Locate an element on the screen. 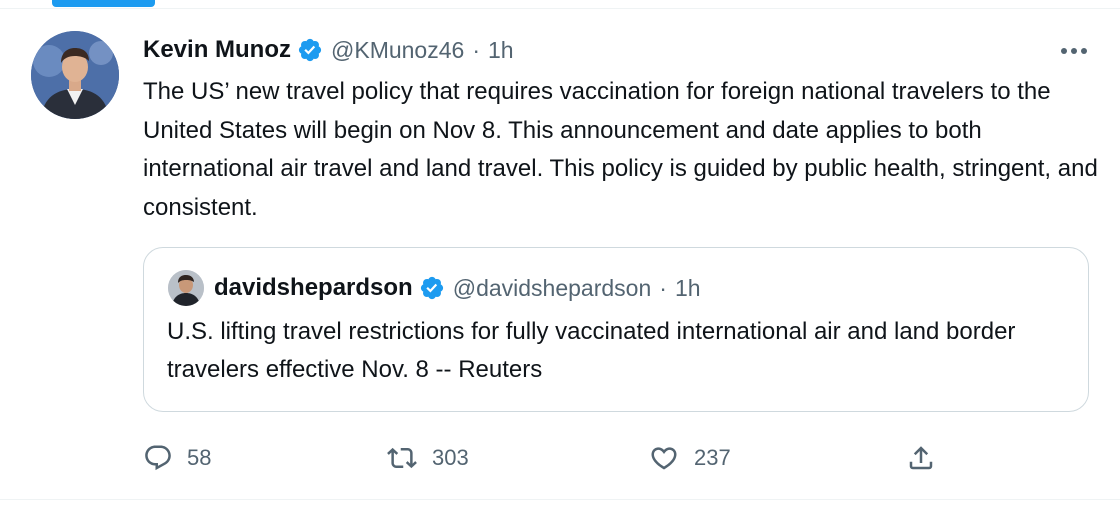 The image size is (1120, 505). tweet-actions: 58 303 237 is located at coordinates (543, 458).